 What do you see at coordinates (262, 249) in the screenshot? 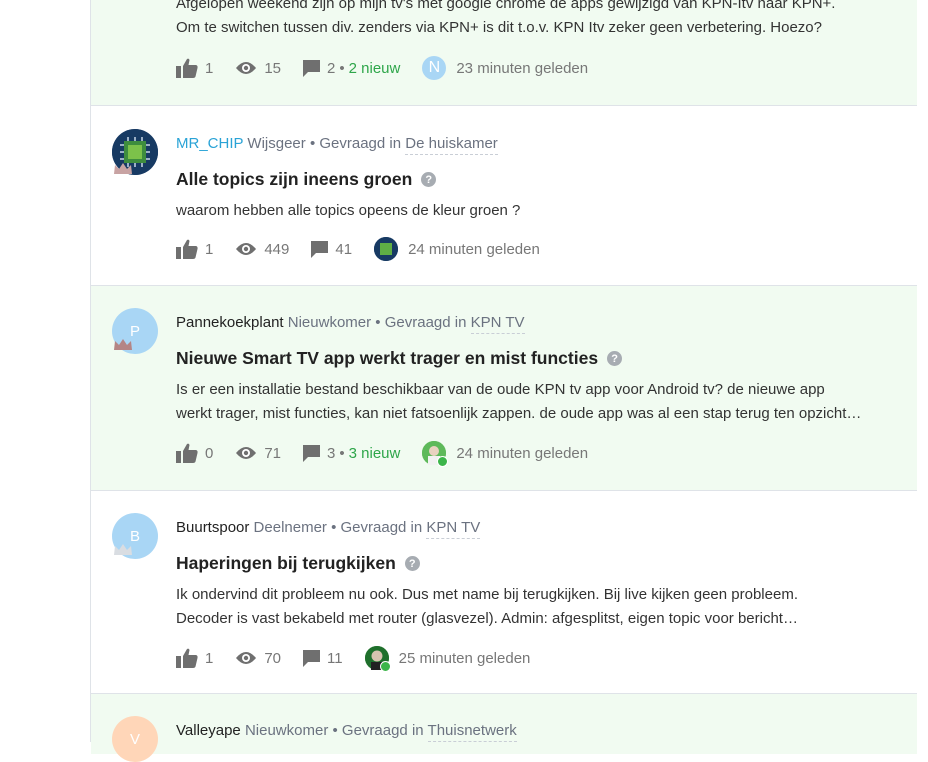
I see `views-stat: 449` at bounding box center [262, 249].